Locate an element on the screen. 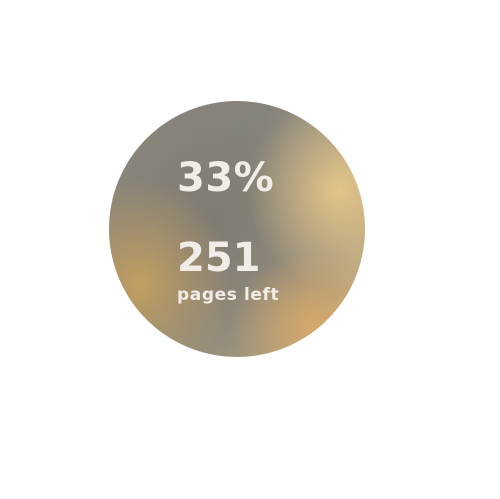  progress-percent: 33% is located at coordinates (226, 178).